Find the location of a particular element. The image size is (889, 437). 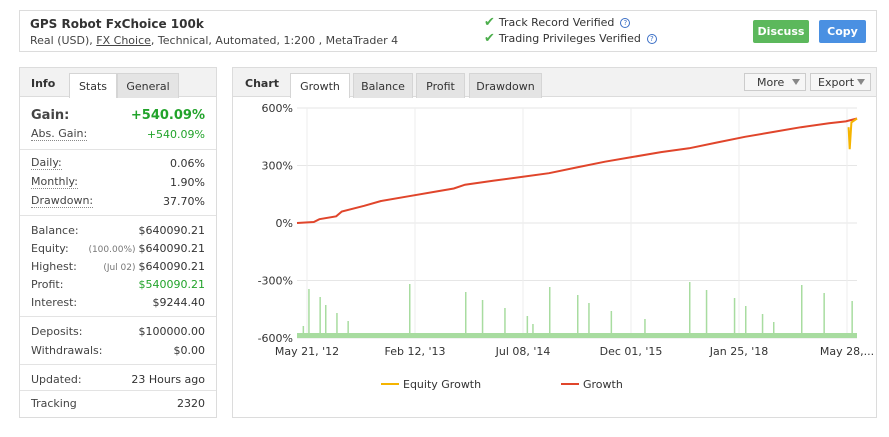

stat-highest: Highest: (Jul 02) $640090.21 is located at coordinates (118, 266).